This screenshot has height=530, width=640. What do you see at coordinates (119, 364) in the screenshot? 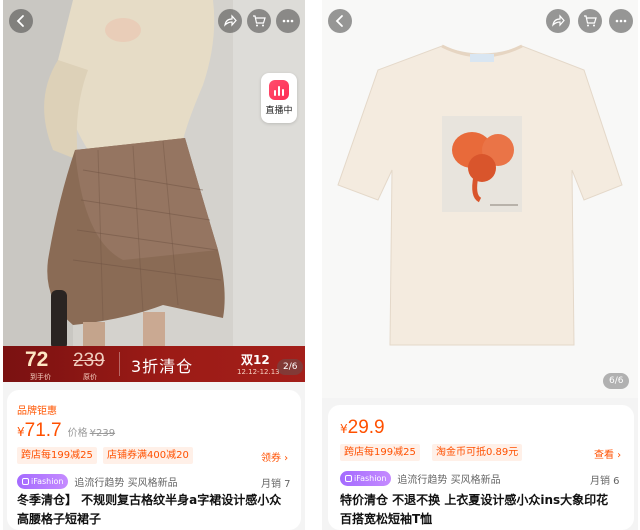
I see `promo-divider` at bounding box center [119, 364].